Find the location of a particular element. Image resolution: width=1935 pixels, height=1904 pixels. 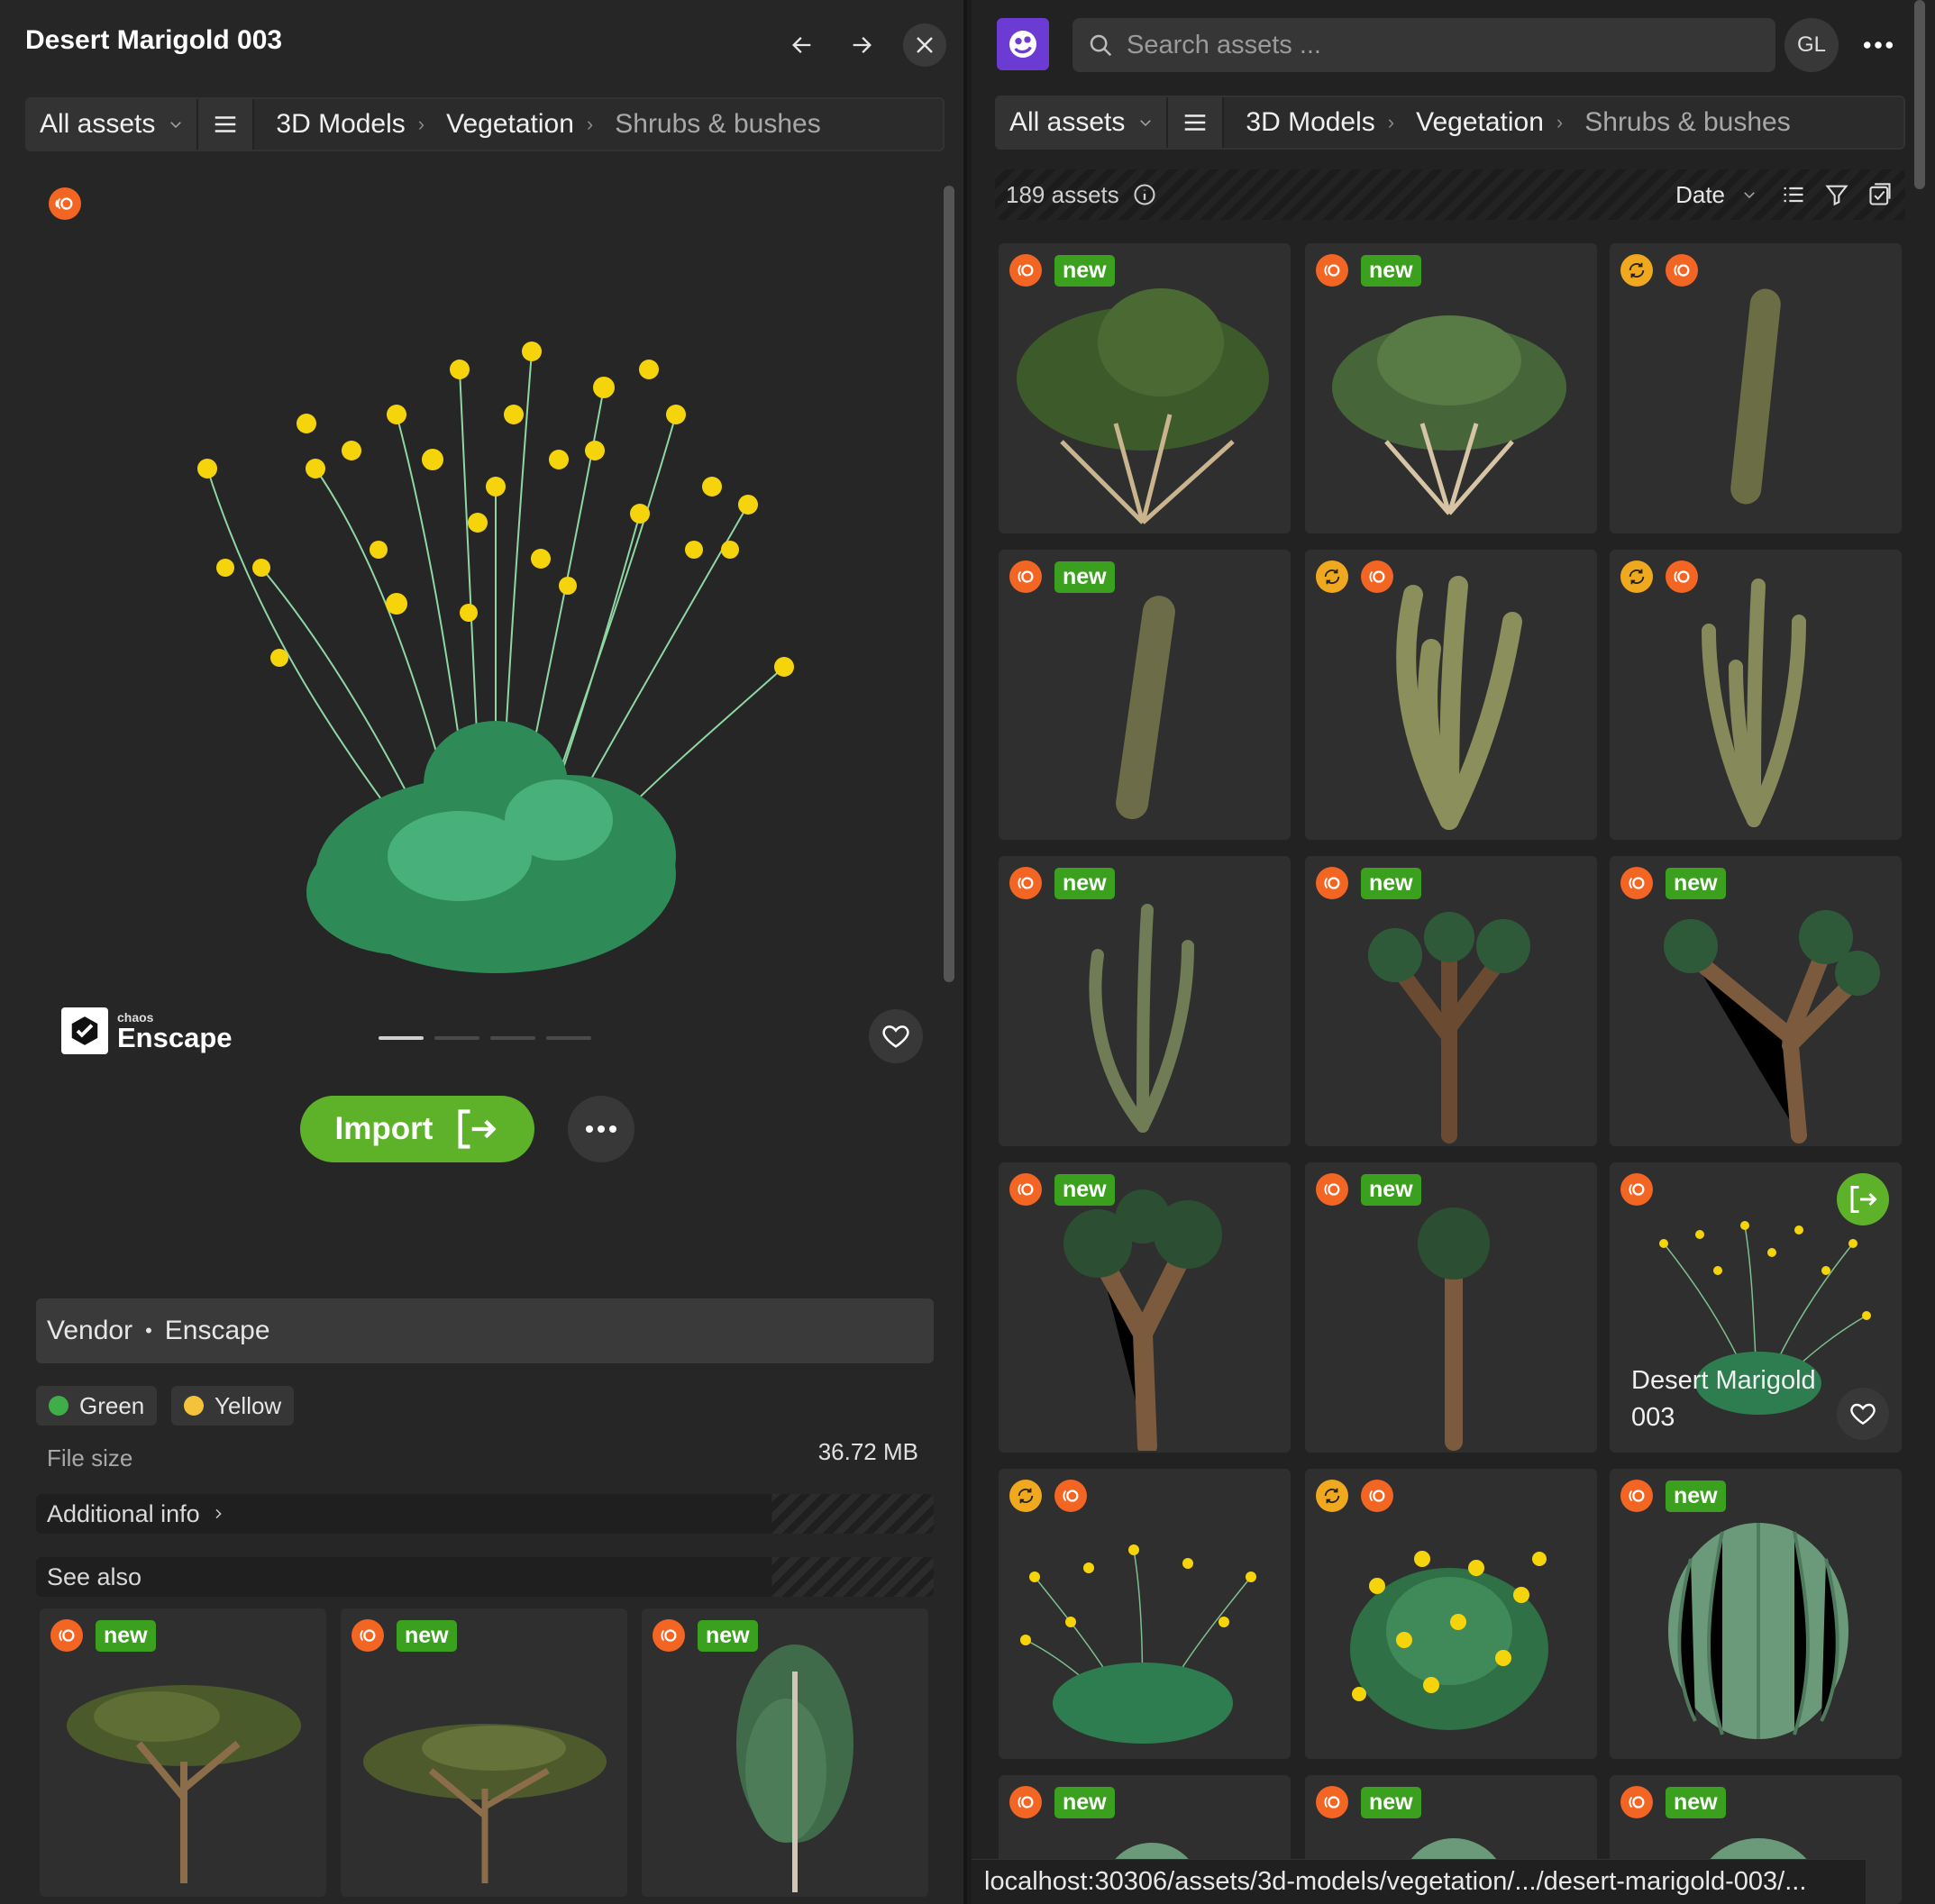

more-options-button is located at coordinates (601, 1129).